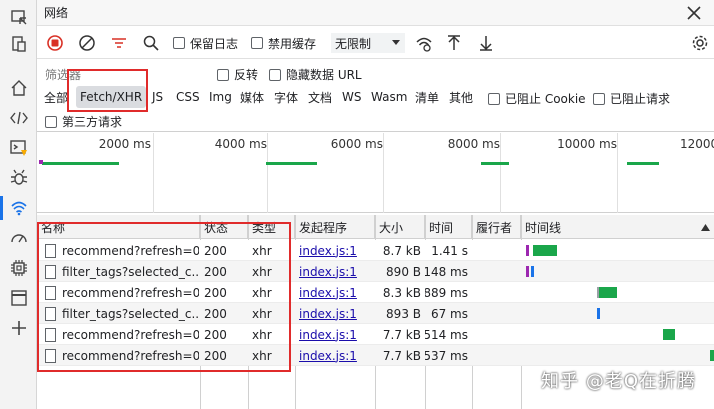  I want to click on column-header-fulfilled-by-label: 履行者, so click(494, 227).